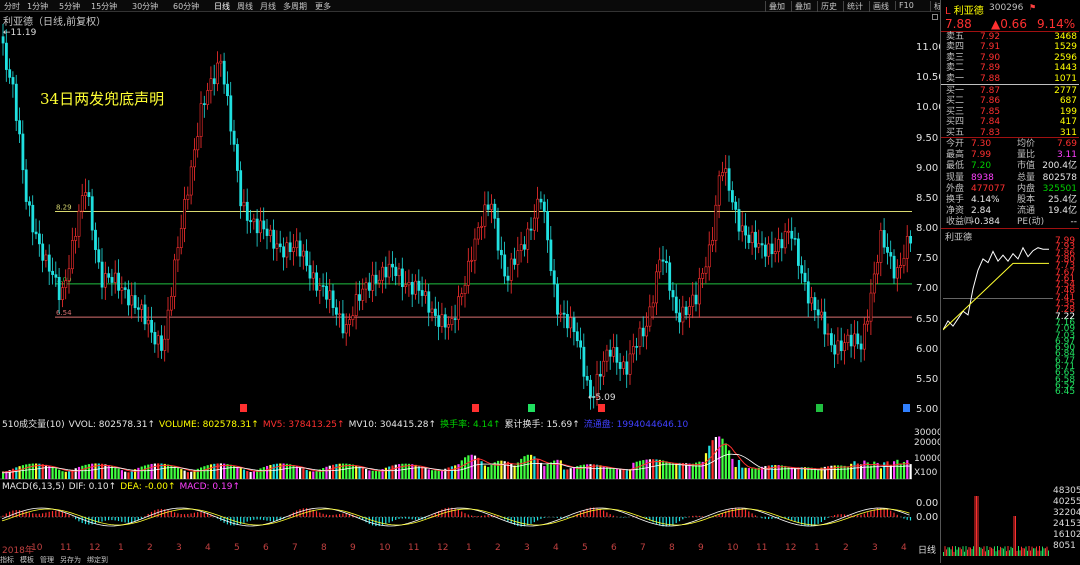  I want to click on date-axis-label: 5, so click(237, 548).